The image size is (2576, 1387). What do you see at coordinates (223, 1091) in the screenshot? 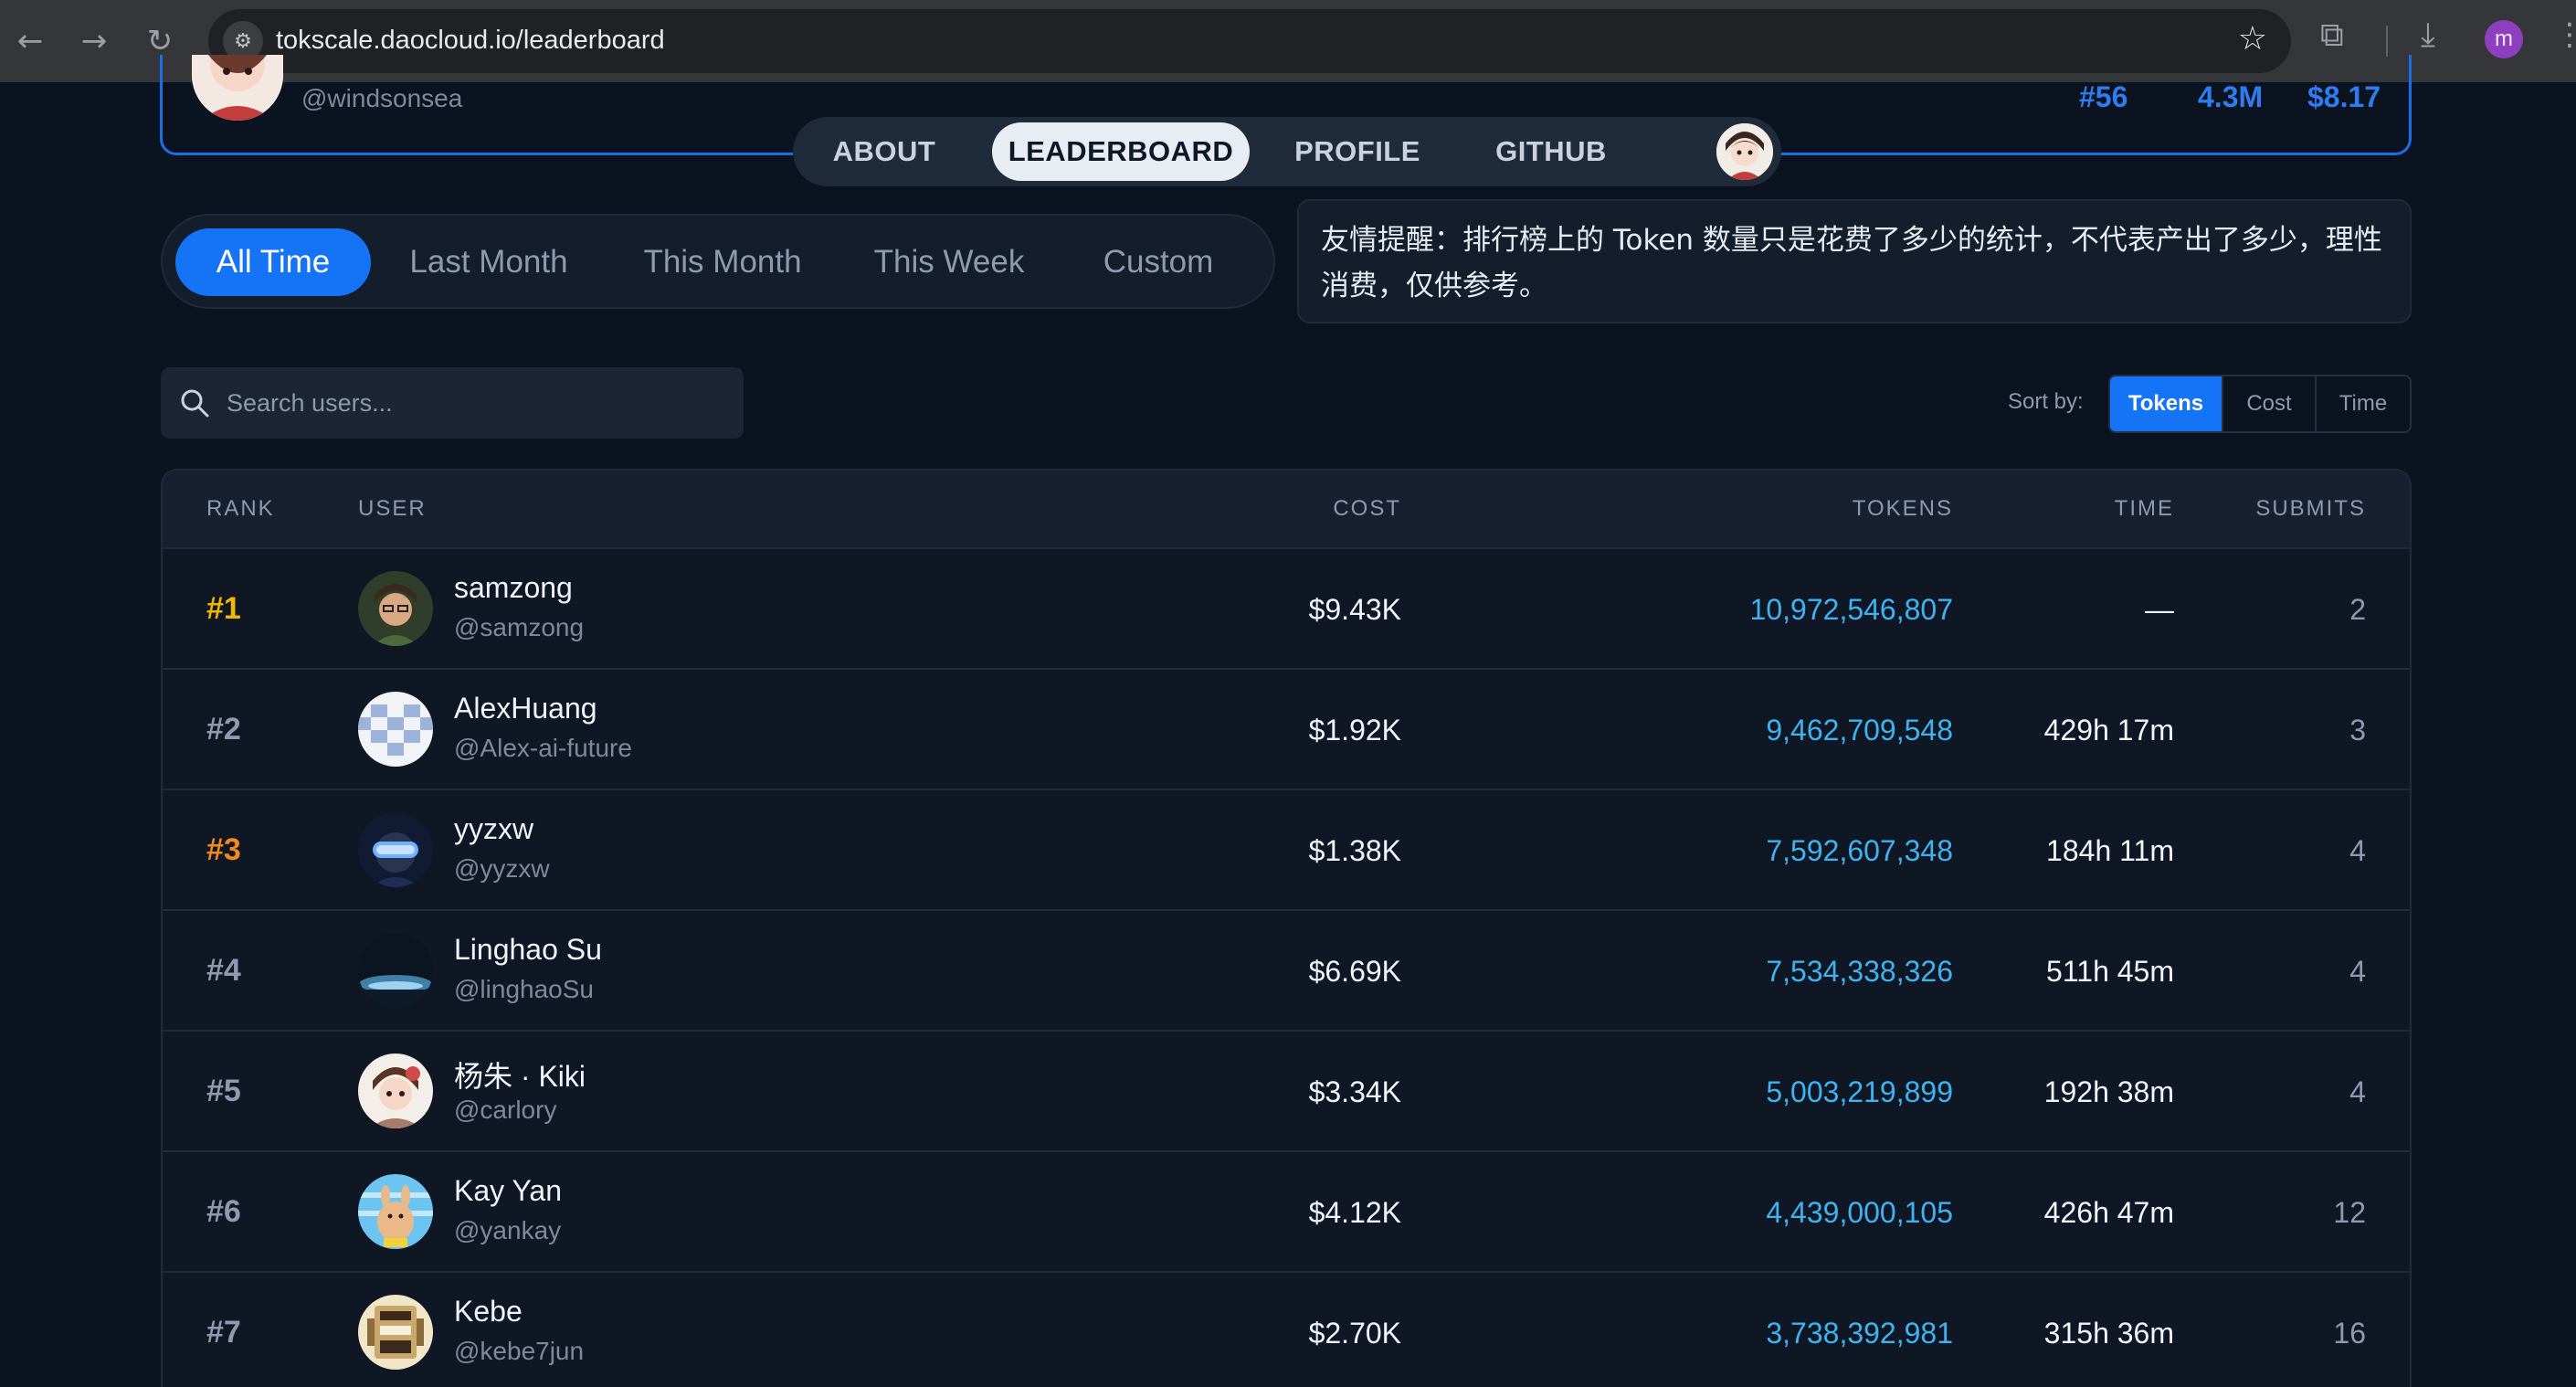
I see `rank-label: #5` at bounding box center [223, 1091].